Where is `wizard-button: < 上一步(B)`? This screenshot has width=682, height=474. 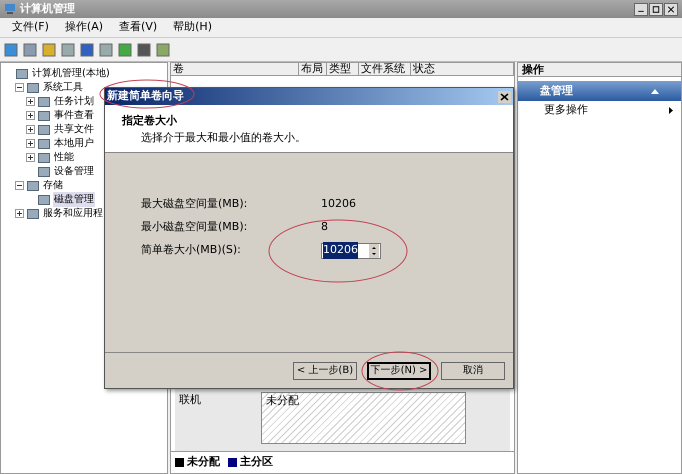
wizard-button: < 上一步(B) is located at coordinates (325, 371).